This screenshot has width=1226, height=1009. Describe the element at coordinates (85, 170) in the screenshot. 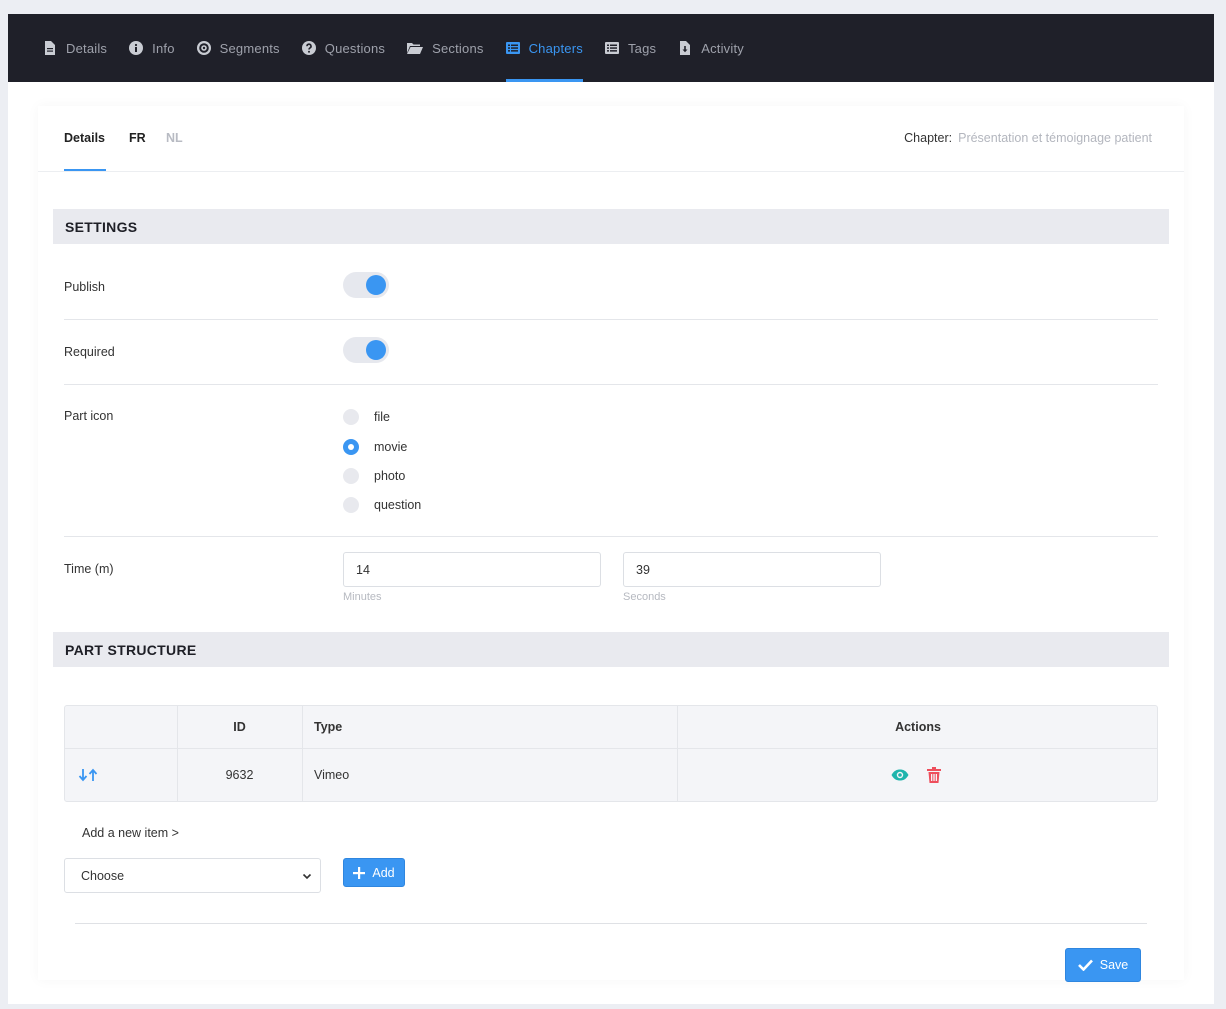

I see `active-subtab-indicator` at that location.